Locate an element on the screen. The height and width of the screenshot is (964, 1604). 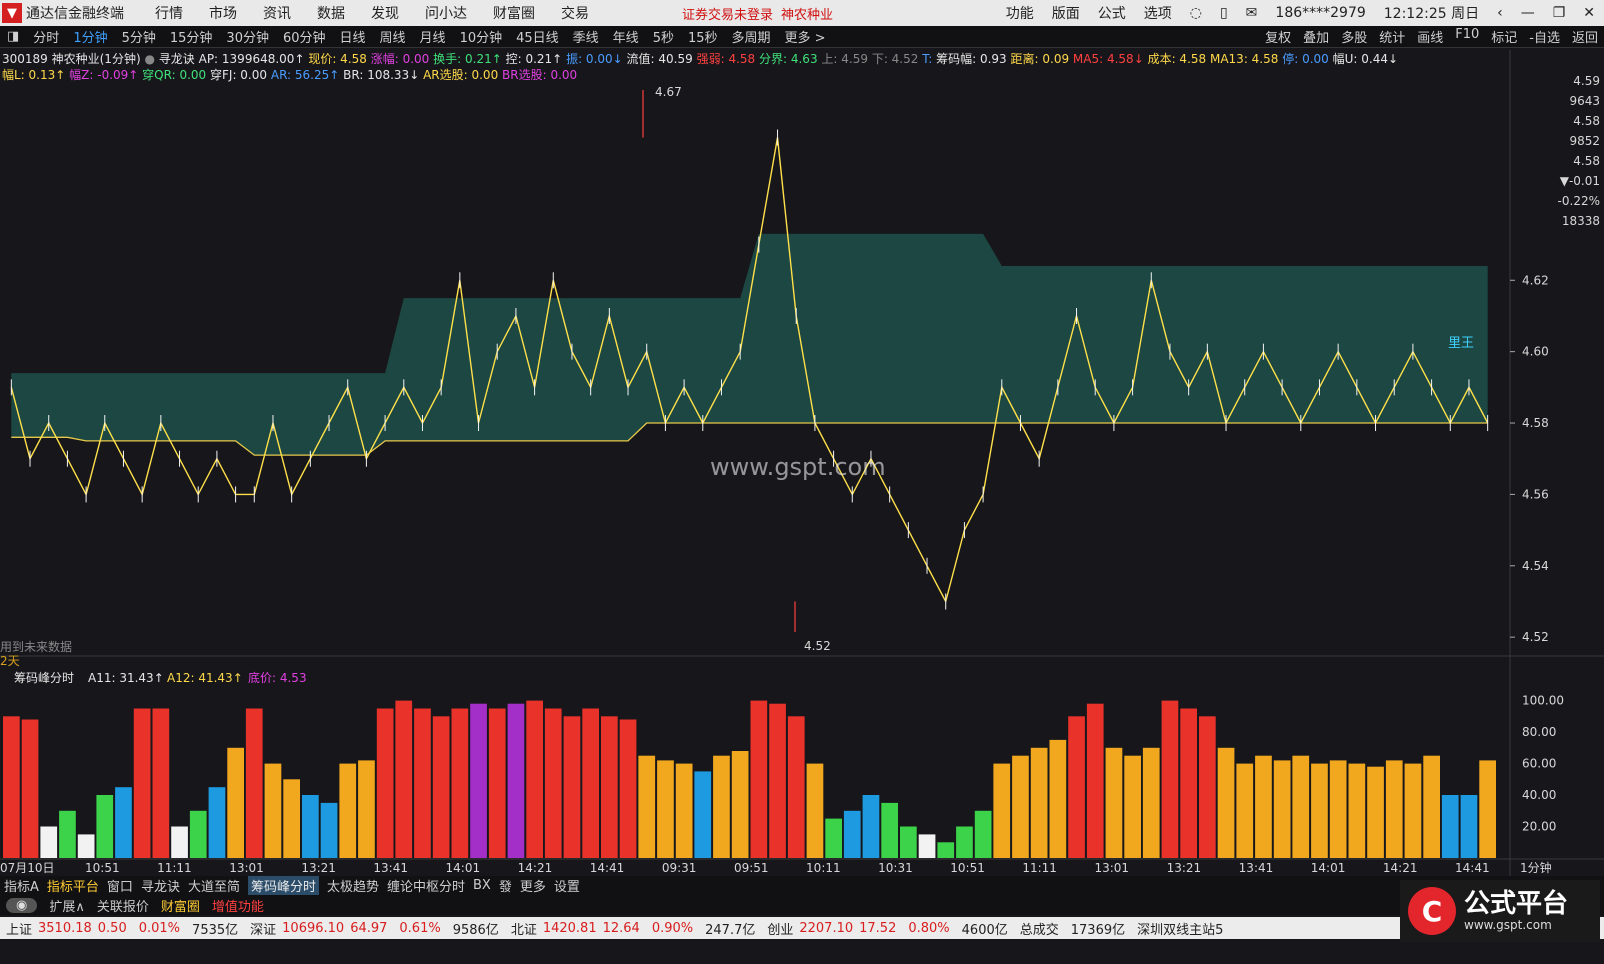
sh-label: 上证 is located at coordinates (19, 928).